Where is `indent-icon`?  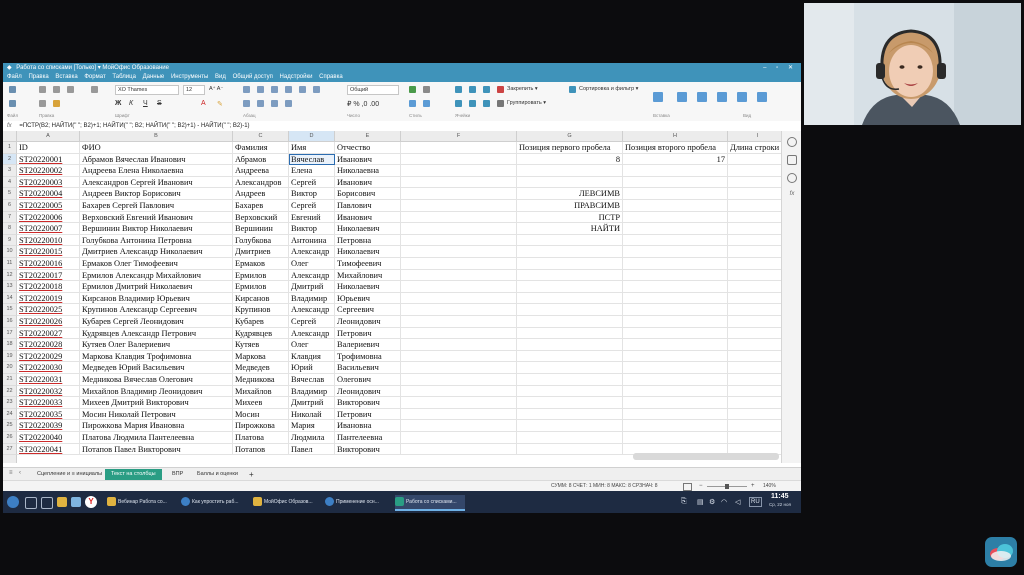
indent-icon is located at coordinates (274, 103).